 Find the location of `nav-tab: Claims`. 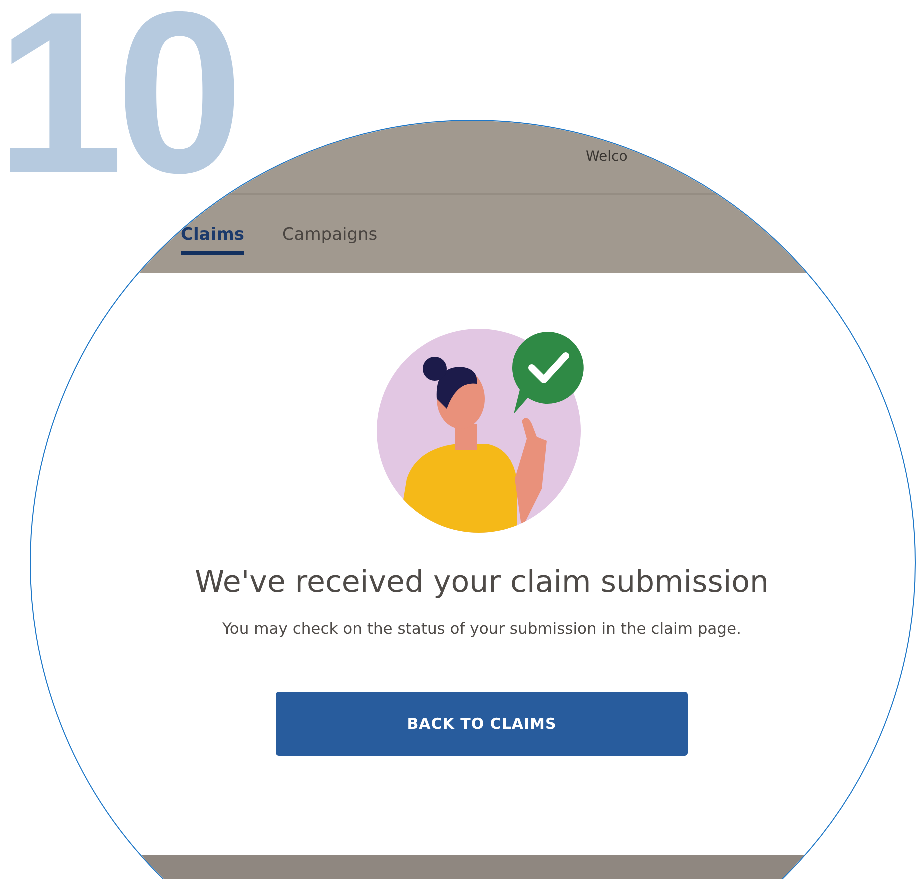

nav-tab: Claims is located at coordinates (212, 240).